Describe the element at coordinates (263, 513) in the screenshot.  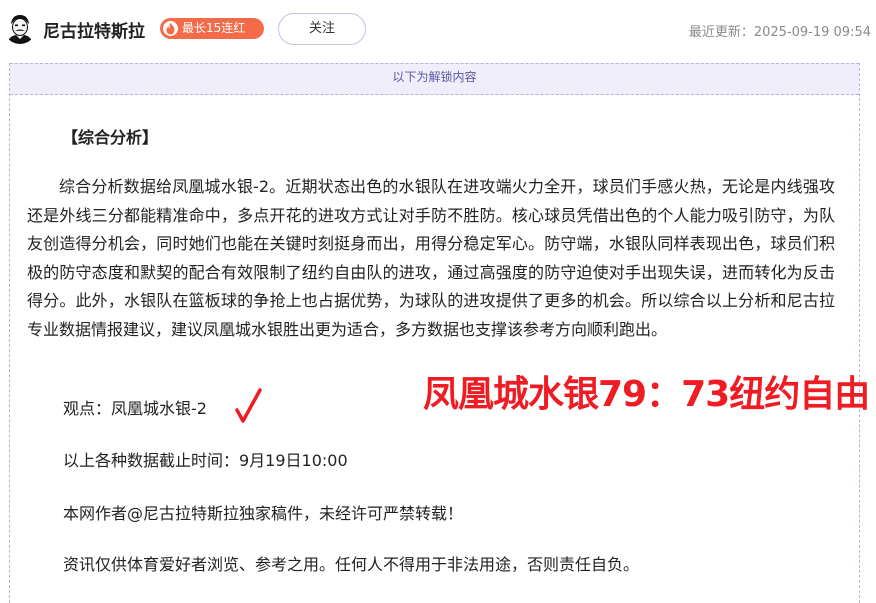
I see `copyright-notice: 本网作者@尼古拉特斯拉独家稿件，未经许可严禁转载！` at that location.